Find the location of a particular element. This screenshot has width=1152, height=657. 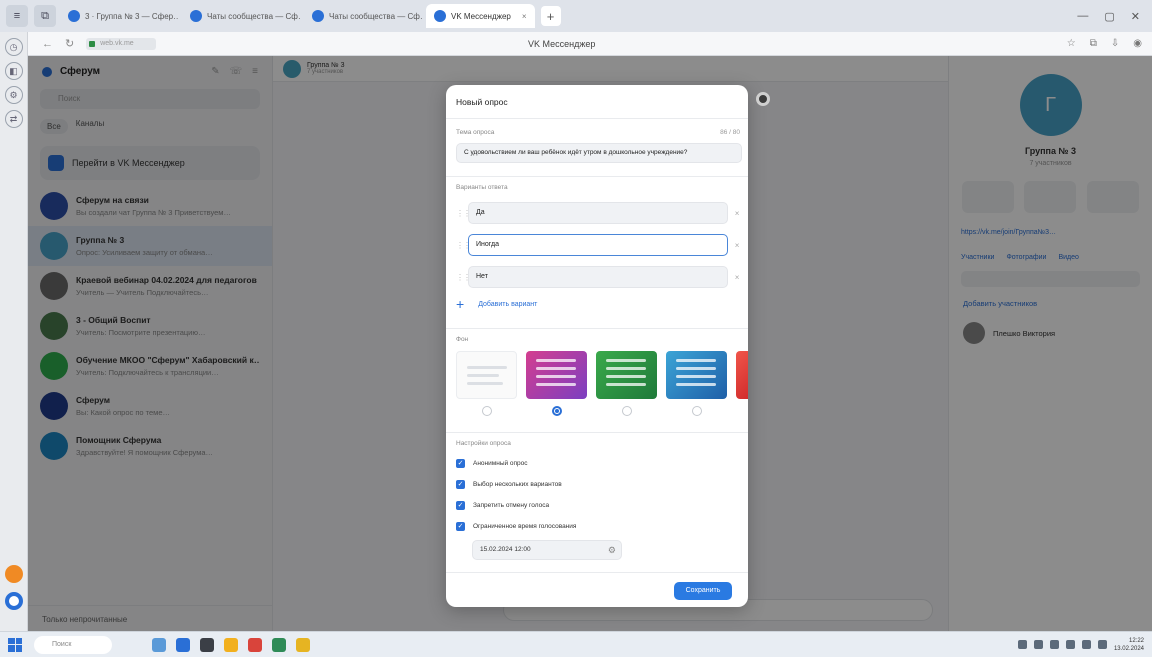

checkbox-label: Запретить отмену голоса is located at coordinates (511, 505).